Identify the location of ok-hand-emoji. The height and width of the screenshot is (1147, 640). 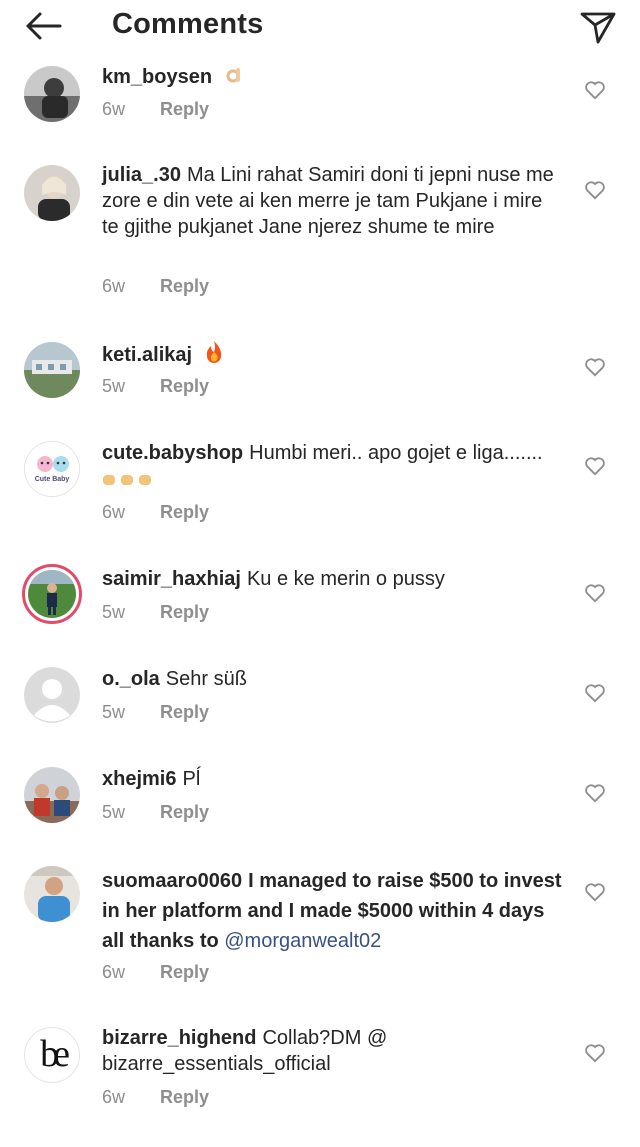
(234, 79).